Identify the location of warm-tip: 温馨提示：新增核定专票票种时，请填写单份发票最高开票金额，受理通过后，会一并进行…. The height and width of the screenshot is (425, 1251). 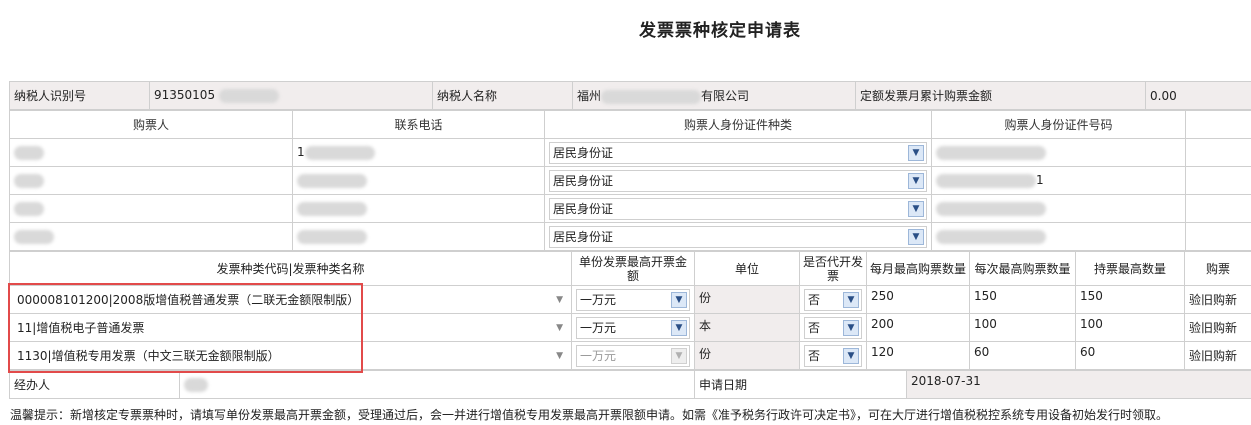
(589, 415).